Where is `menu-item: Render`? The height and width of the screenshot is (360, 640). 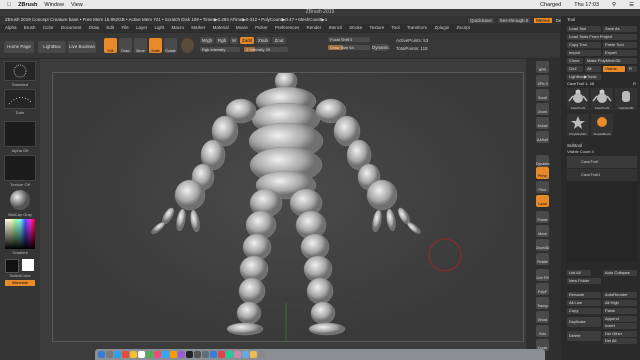 menu-item: Render is located at coordinates (313, 27).